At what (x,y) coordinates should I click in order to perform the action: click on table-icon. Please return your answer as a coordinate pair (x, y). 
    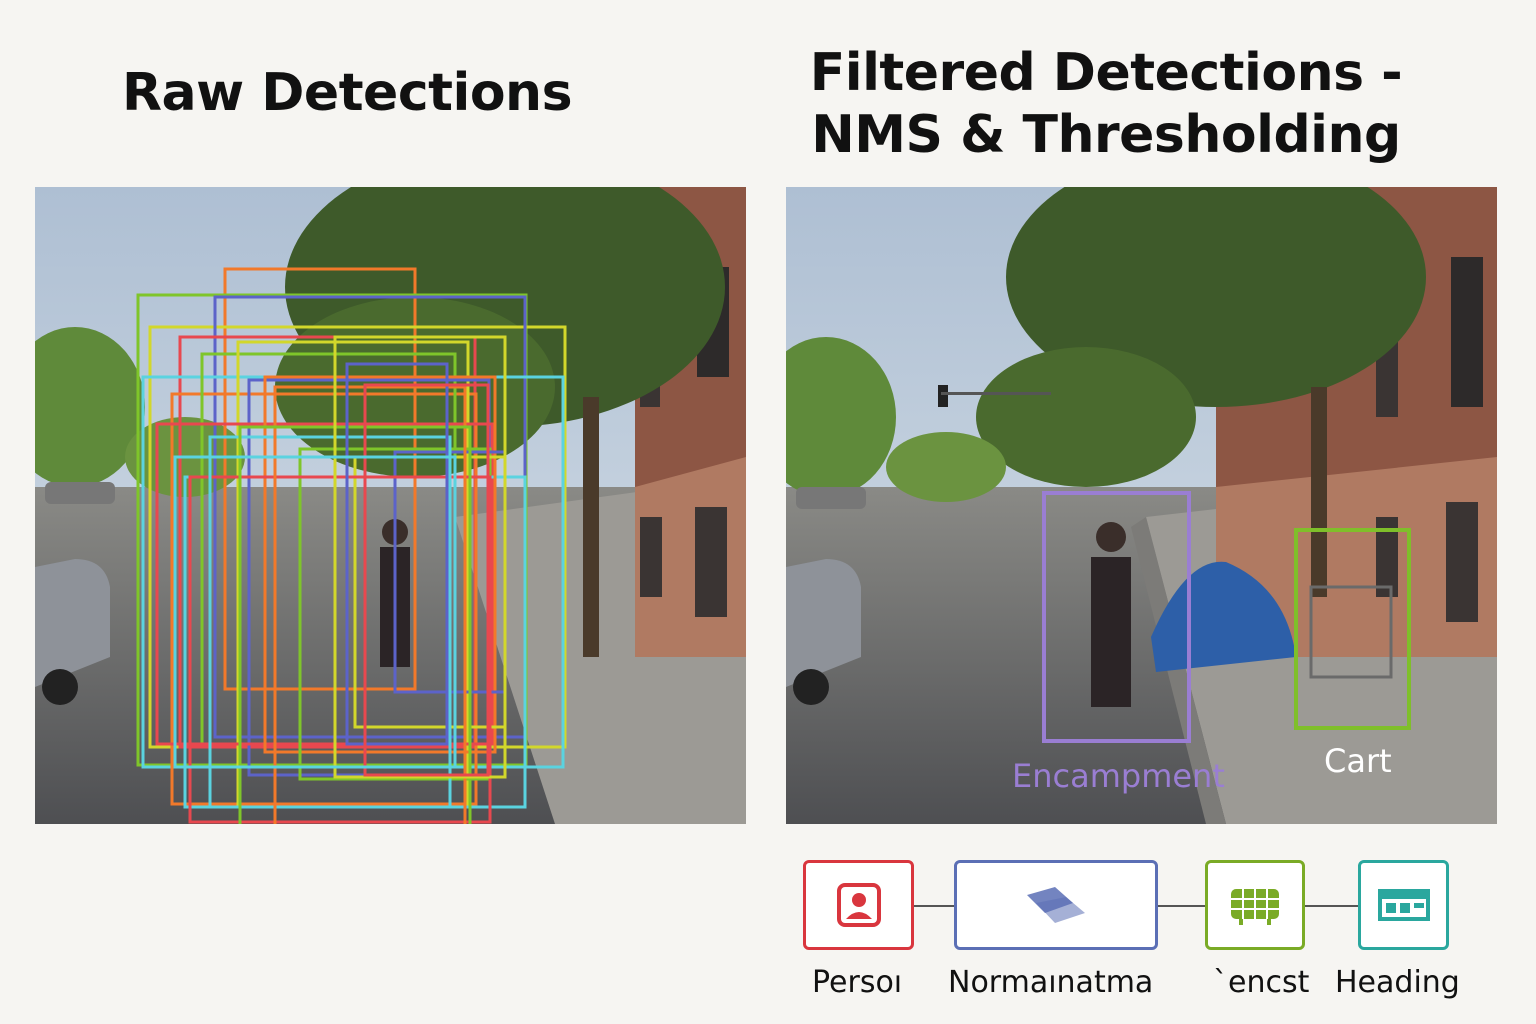
    Looking at the image, I should click on (1403, 905).